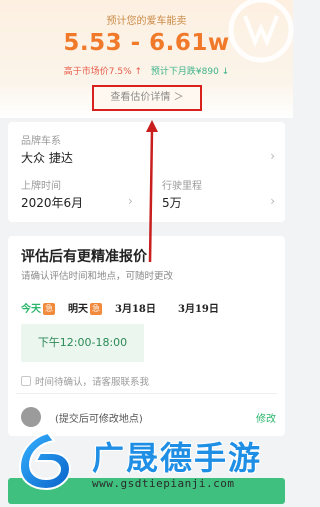  I want to click on model-label: 品牌车系, so click(41, 141).